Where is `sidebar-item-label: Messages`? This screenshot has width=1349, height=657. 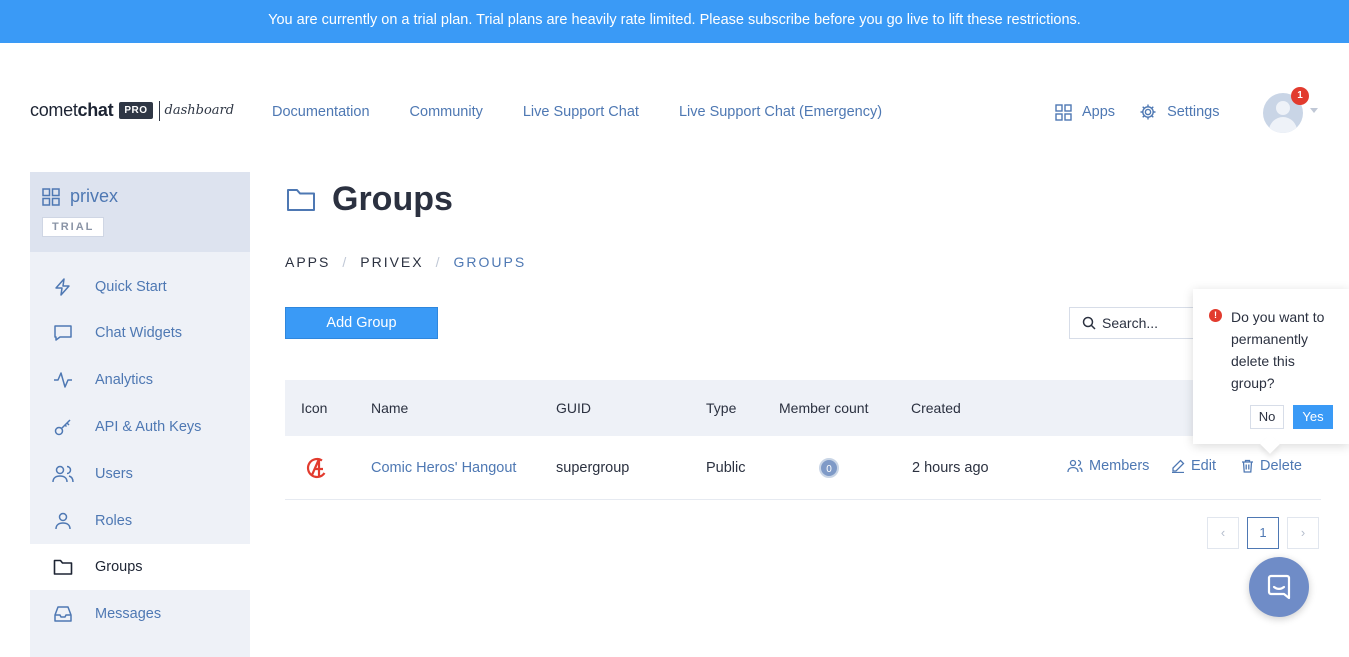
sidebar-item-label: Messages is located at coordinates (128, 614).